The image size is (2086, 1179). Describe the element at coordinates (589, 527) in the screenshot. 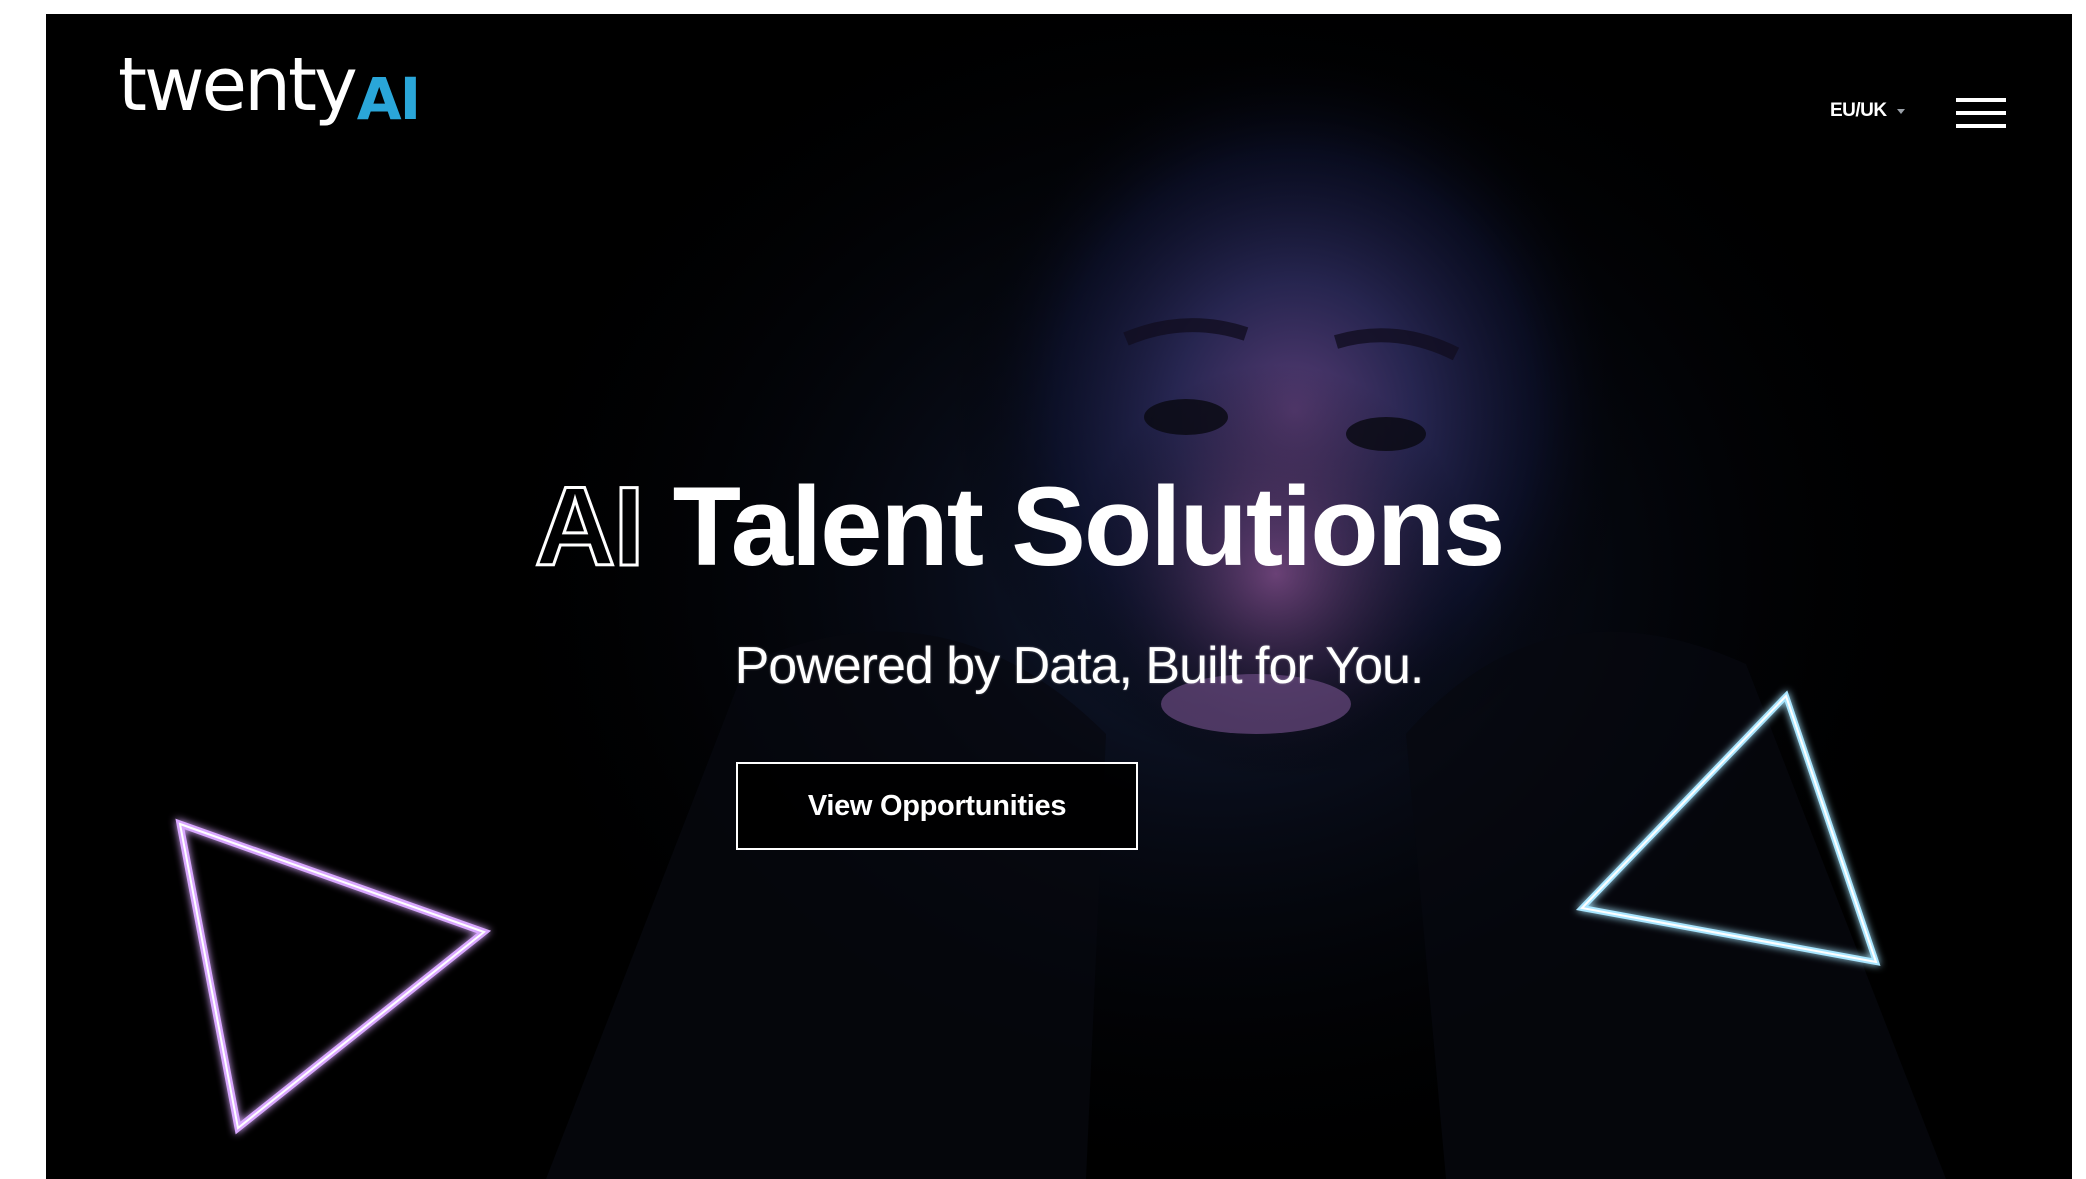

I see `headline-outline-text: AI` at that location.